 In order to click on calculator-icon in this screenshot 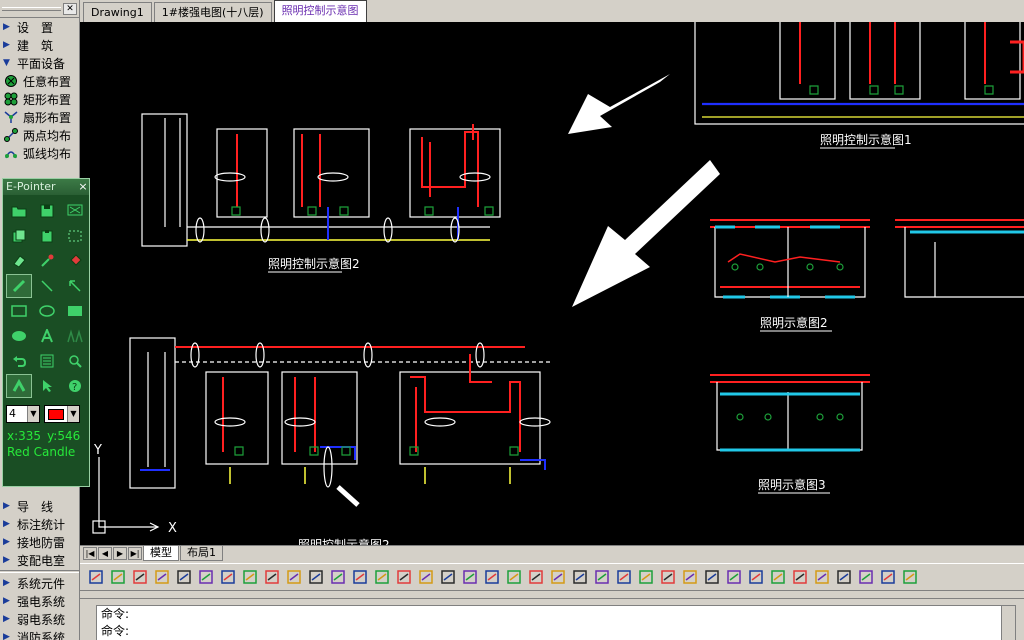, I will do `click(47, 361)`.